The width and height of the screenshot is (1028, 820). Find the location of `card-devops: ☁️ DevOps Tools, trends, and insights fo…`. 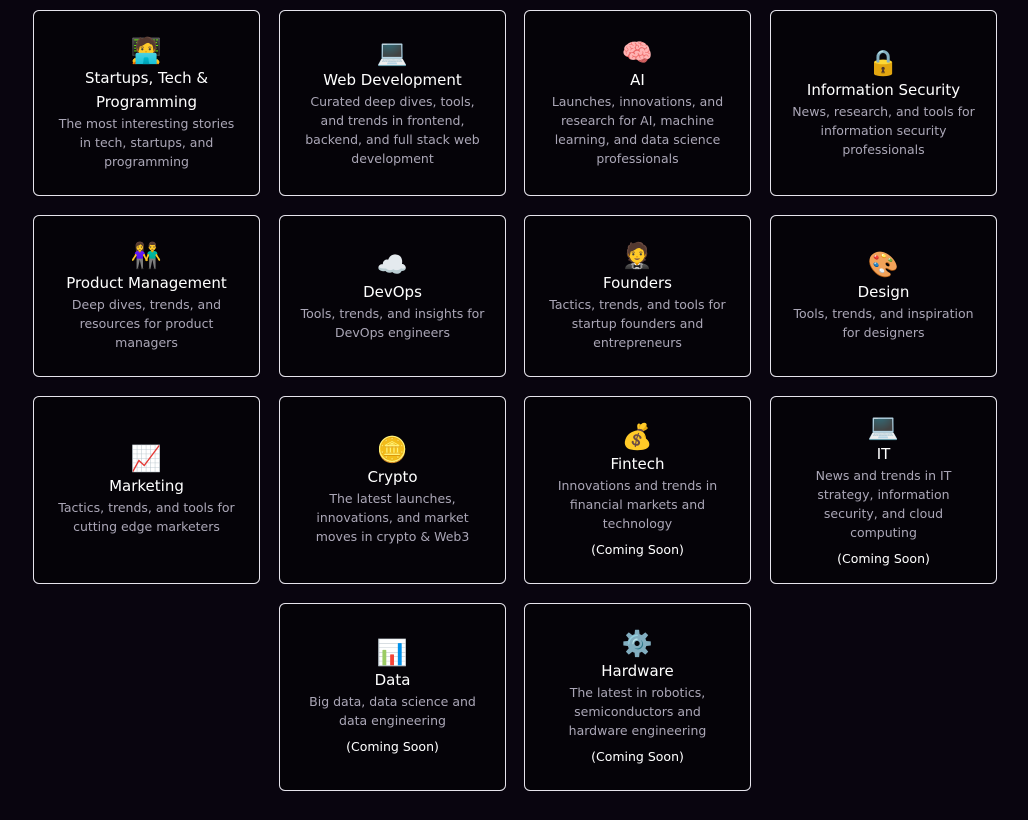

card-devops: ☁️ DevOps Tools, trends, and insights fo… is located at coordinates (392, 296).